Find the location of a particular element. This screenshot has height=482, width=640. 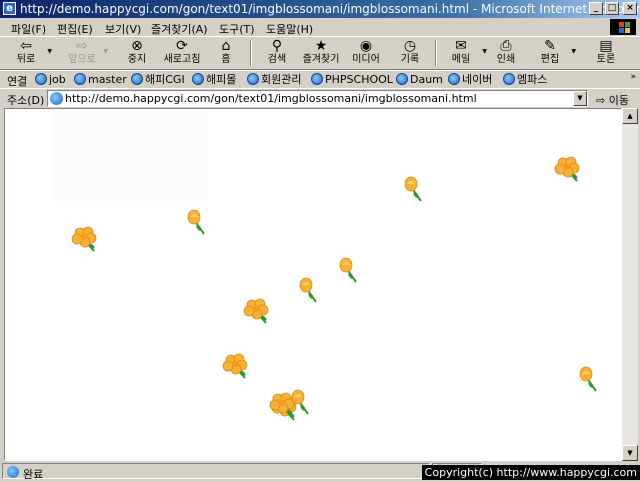

address-label: 주소(D) is located at coordinates (26, 100).